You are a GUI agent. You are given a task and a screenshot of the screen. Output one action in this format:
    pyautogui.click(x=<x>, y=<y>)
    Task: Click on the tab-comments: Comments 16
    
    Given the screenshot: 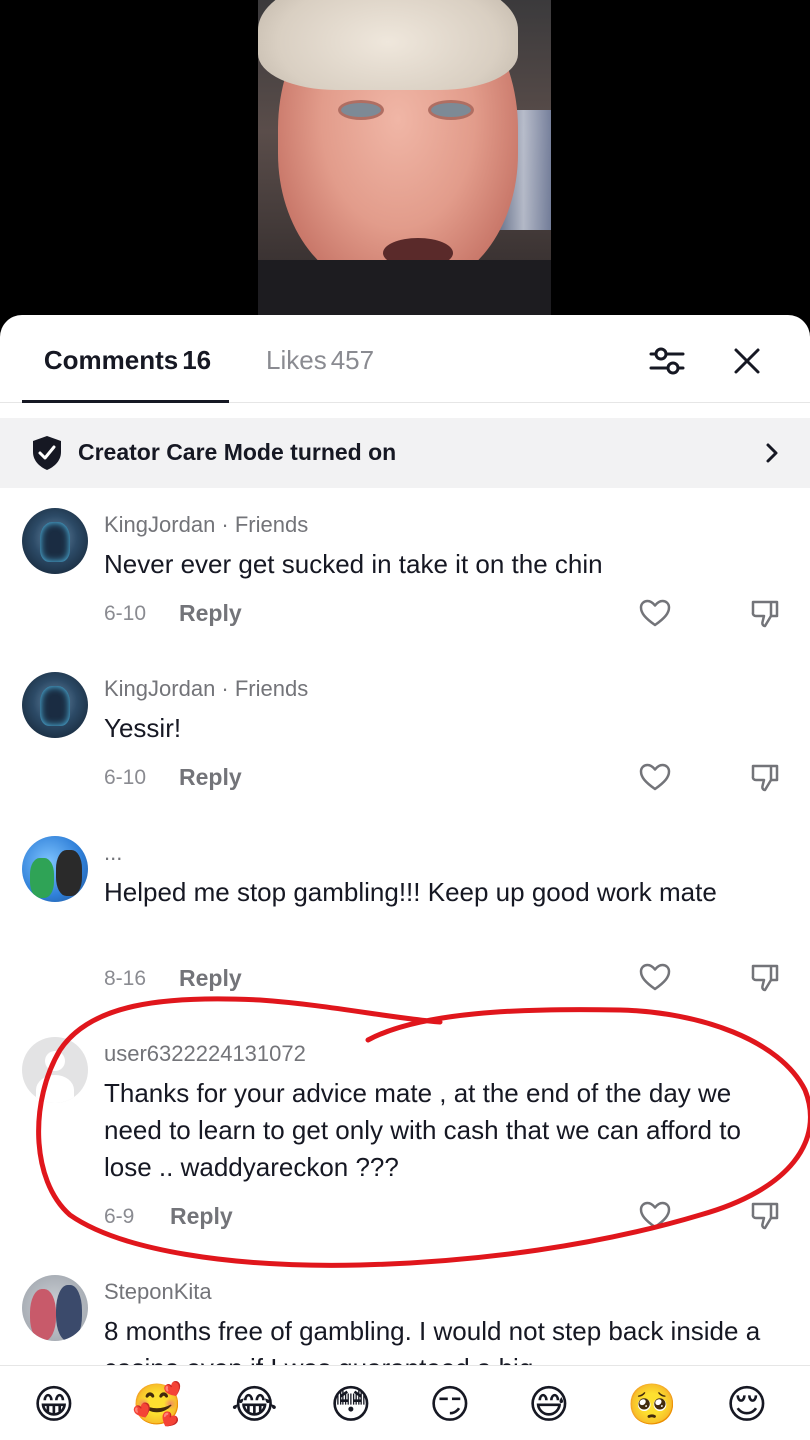 What is the action you would take?
    pyautogui.click(x=125, y=374)
    